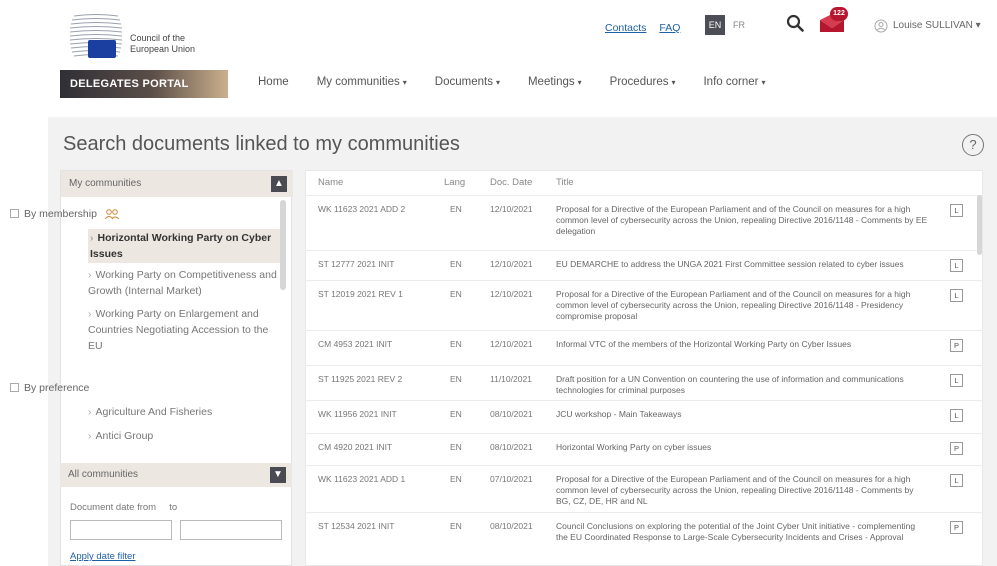 The image size is (997, 566). I want to click on doc-title: Horizontal Working Party on cyber issues, so click(742, 447).